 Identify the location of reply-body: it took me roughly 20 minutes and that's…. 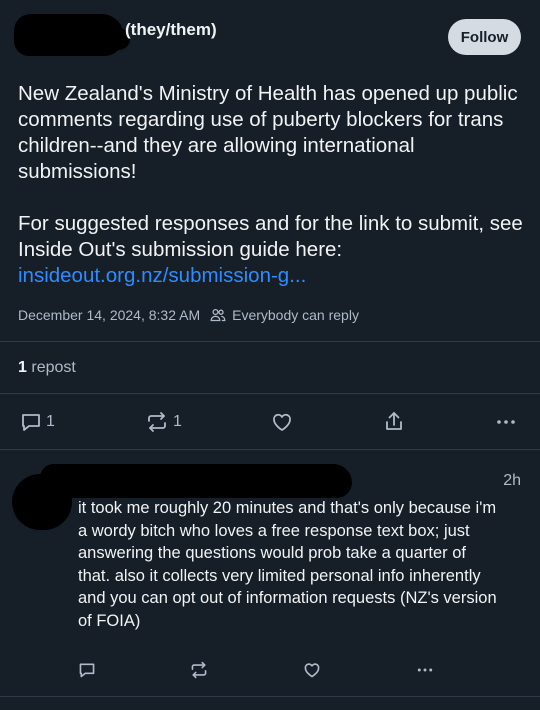
(287, 564).